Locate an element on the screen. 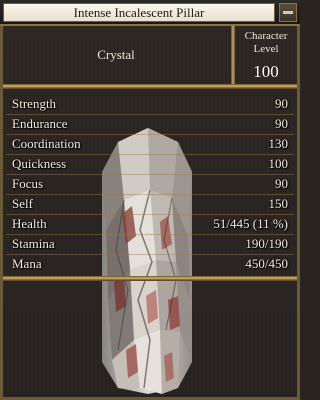  title-bar: Intense Incalescent Pillar is located at coordinates (150, 13).